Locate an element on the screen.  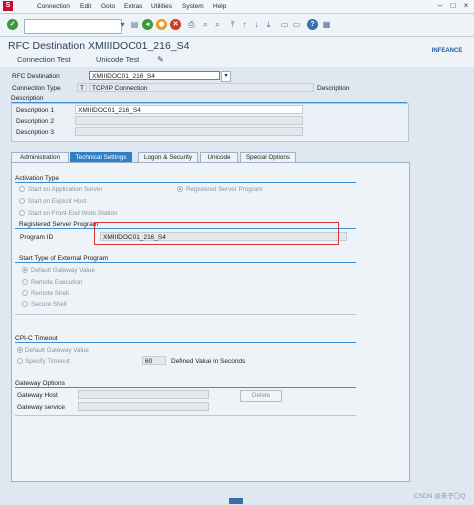
connection-type-description: Description is located at coordinates (333, 88).